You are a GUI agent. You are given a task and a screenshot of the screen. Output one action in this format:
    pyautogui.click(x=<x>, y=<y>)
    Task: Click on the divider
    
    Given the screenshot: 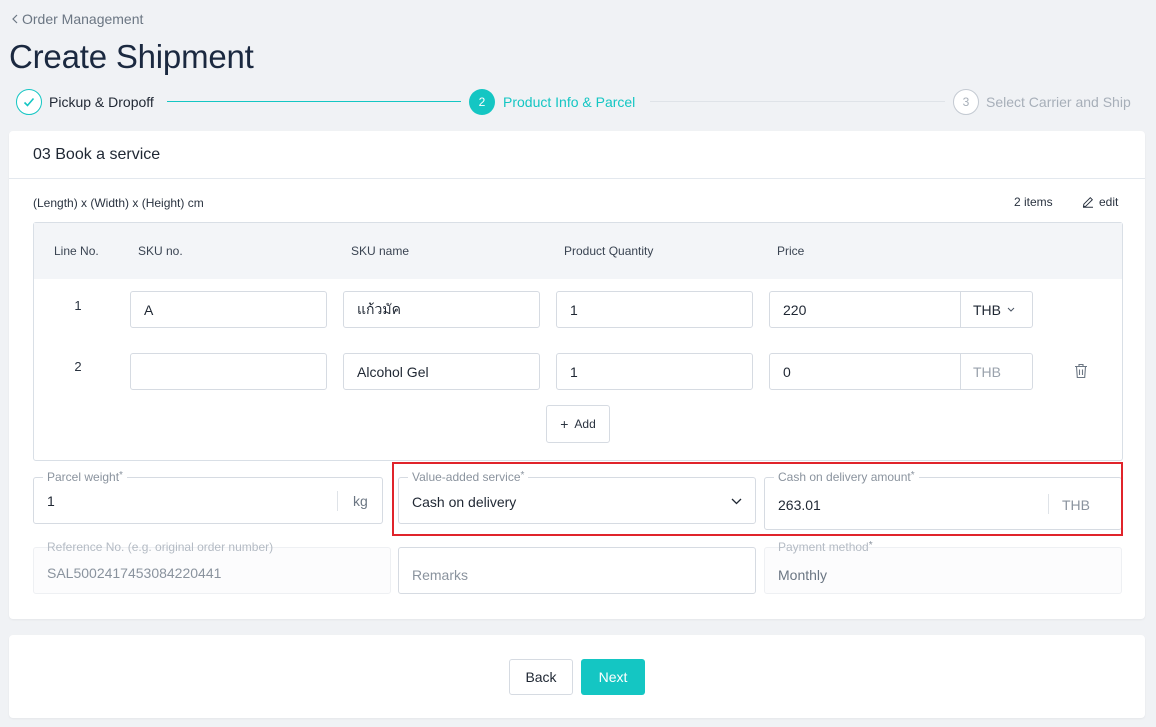 What is the action you would take?
    pyautogui.click(x=337, y=501)
    